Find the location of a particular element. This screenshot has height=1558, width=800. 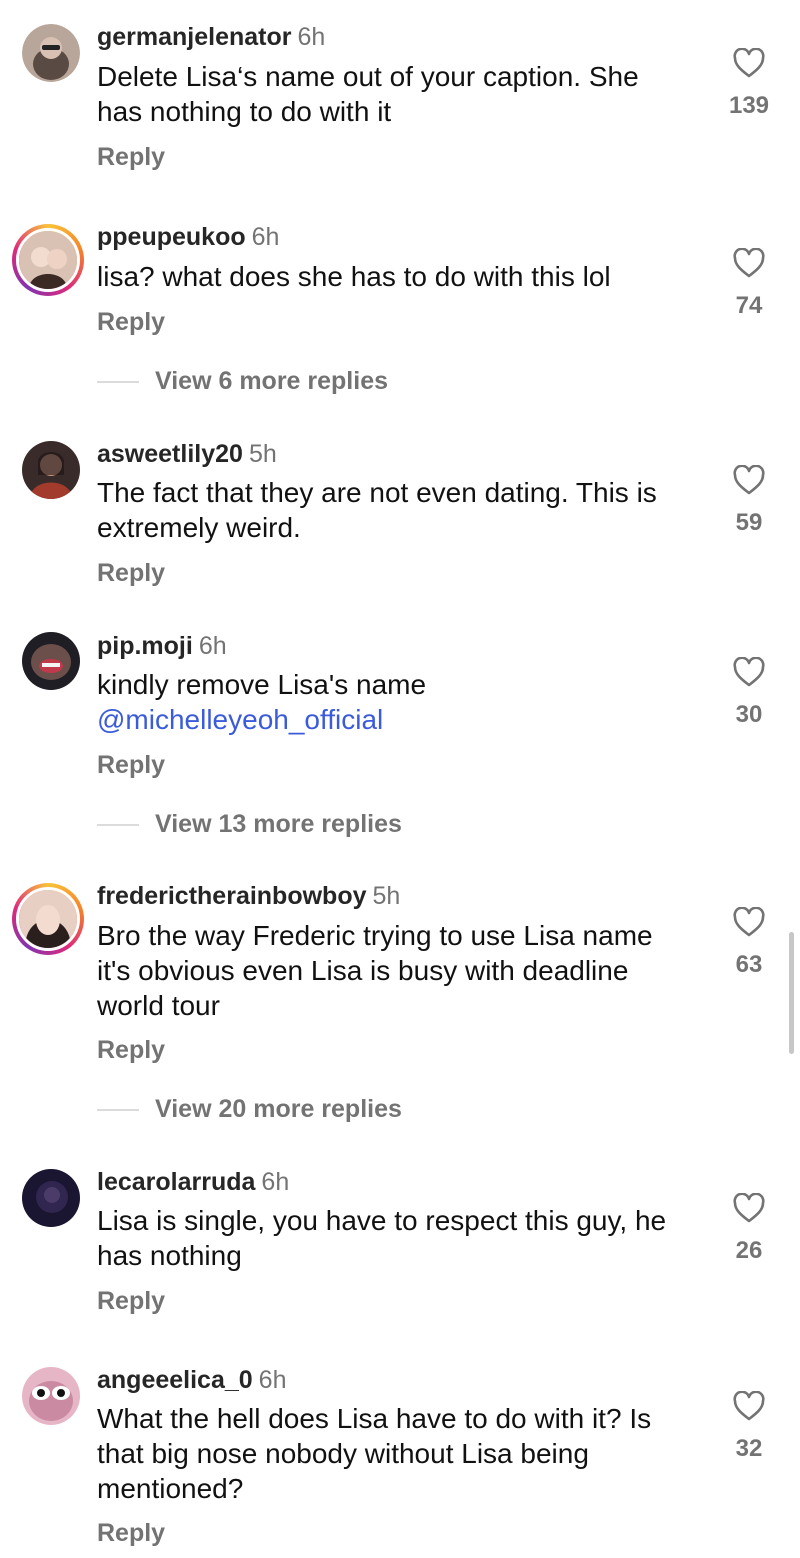

comment-meta: germanjelenator 6h is located at coordinates (211, 37).